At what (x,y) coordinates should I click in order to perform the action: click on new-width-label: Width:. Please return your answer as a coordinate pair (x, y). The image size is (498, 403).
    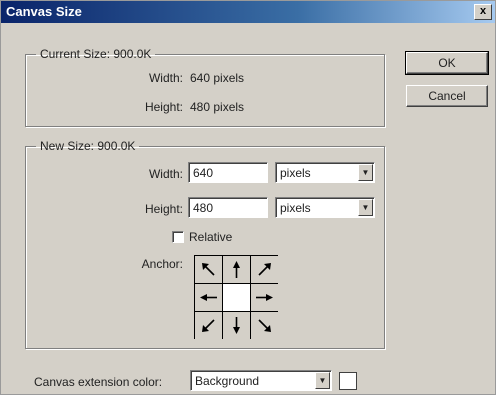
    Looking at the image, I should click on (165, 174).